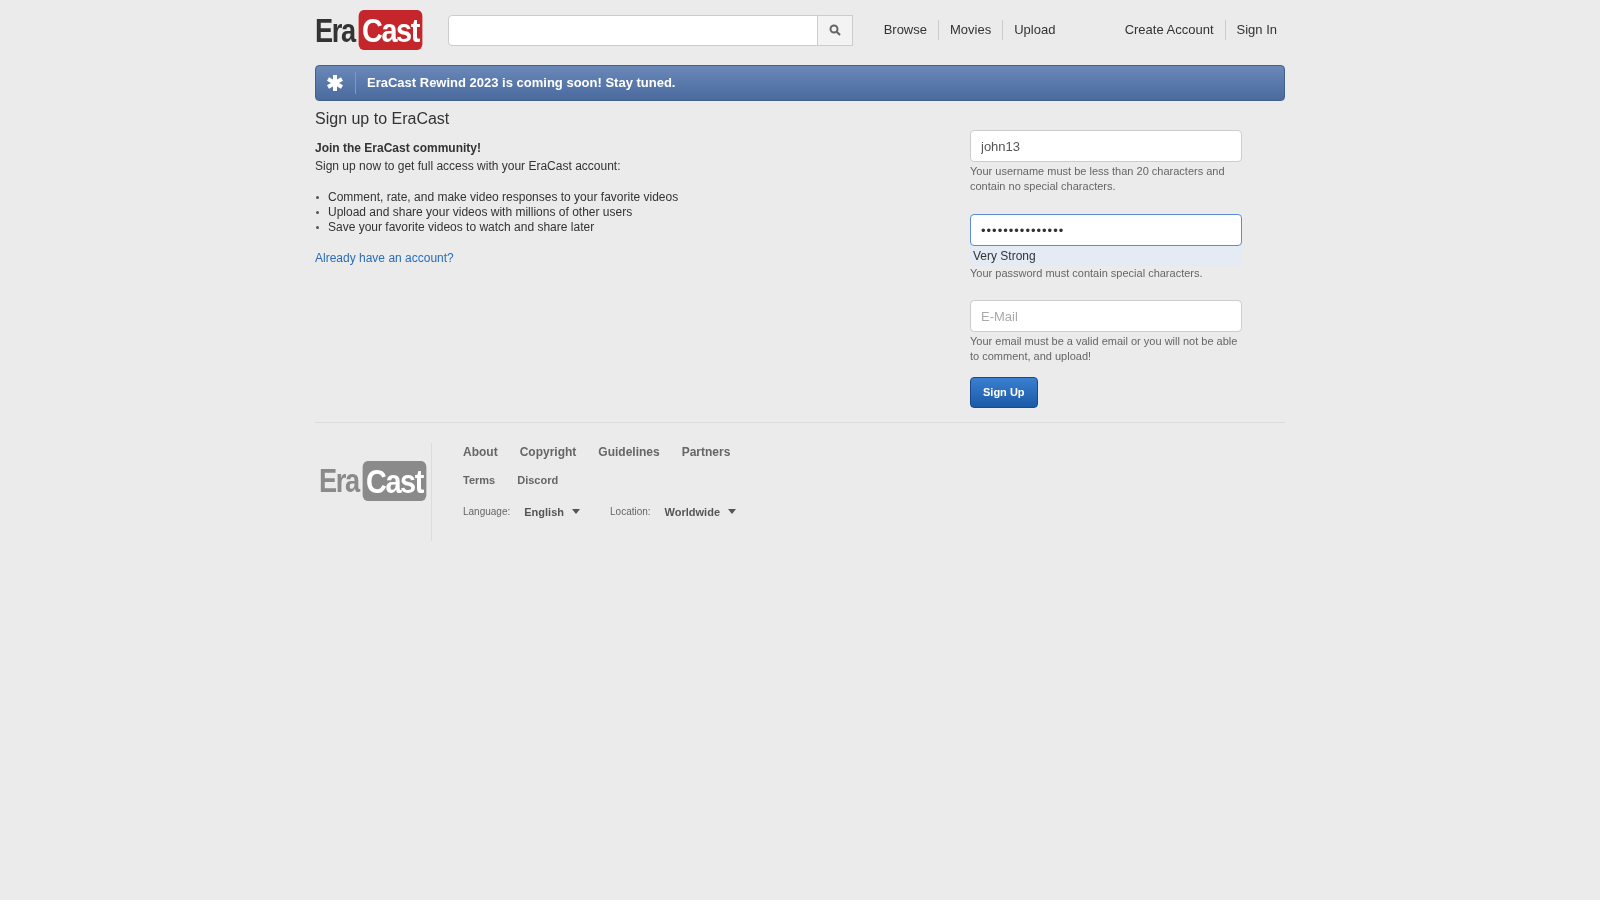 This screenshot has width=1600, height=900. What do you see at coordinates (1106, 256) in the screenshot?
I see `password-strength: Very Strong` at bounding box center [1106, 256].